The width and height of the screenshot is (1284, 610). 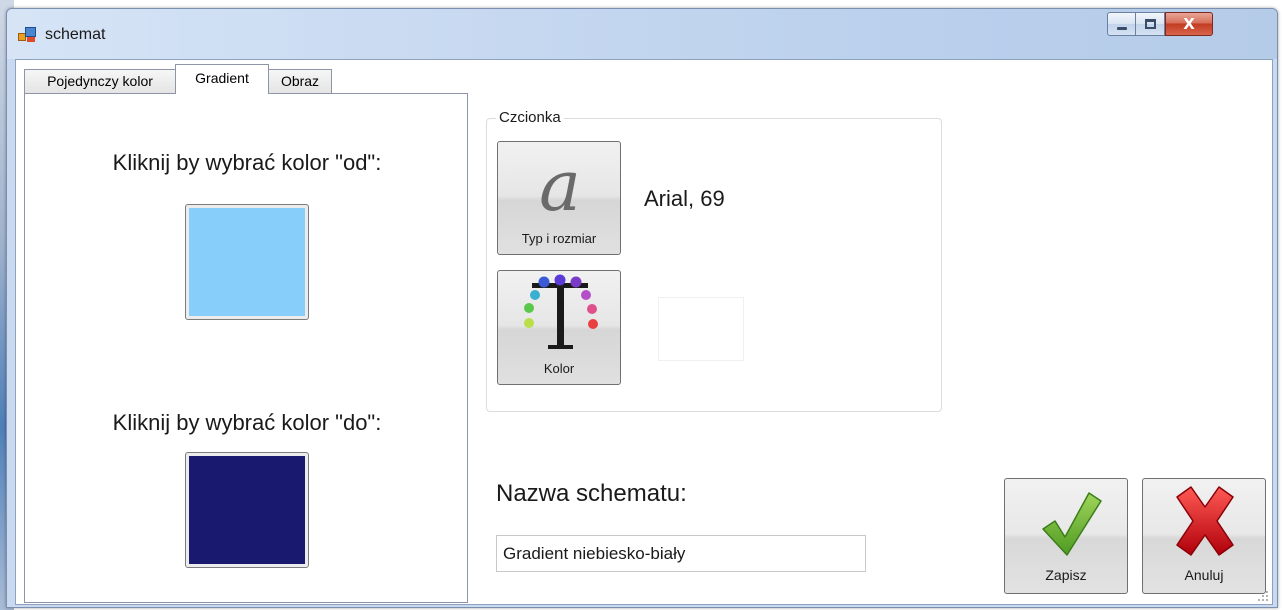 I want to click on cancel-button-label: Anuluj, so click(x=1204, y=575).